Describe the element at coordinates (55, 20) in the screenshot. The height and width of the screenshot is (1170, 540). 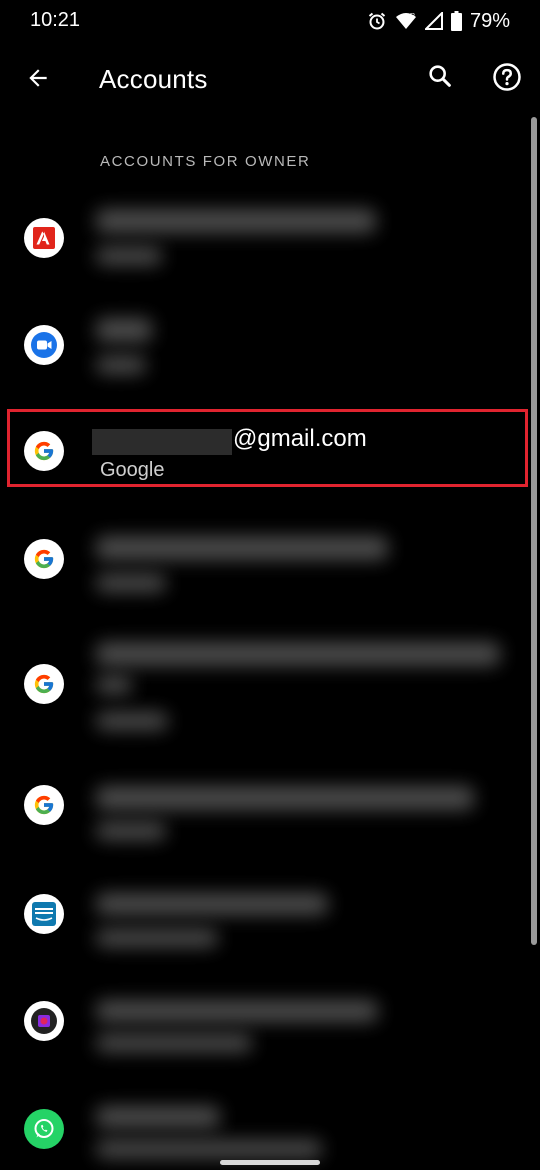
I see `status-time: 10:21` at that location.